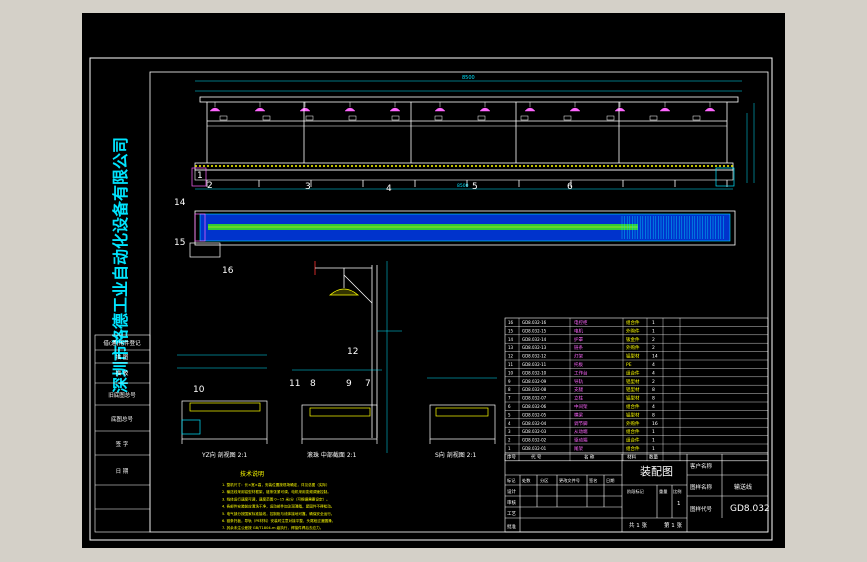 This screenshot has width=867, height=562. What do you see at coordinates (677, 491) in the screenshot?
I see `stage-label: 比例` at bounding box center [677, 491].